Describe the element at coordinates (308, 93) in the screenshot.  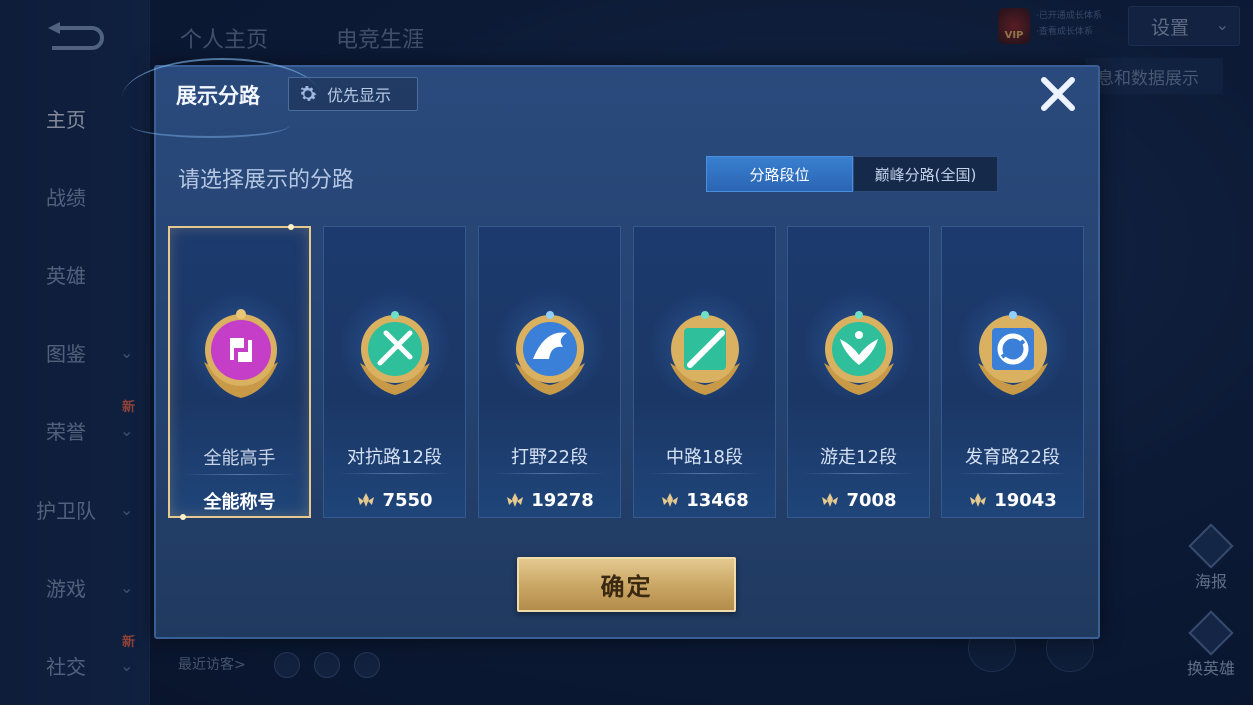
I see `gear-icon` at that location.